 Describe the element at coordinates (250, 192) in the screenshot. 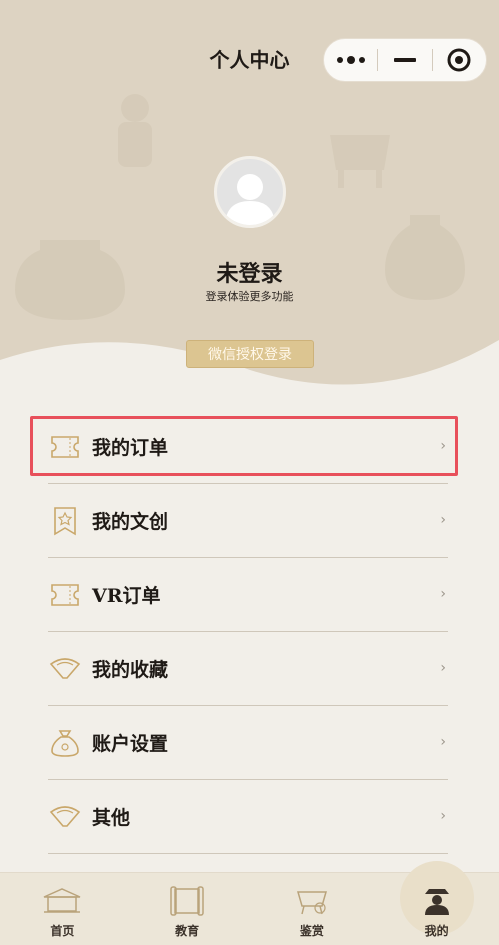

I see `avatar` at that location.